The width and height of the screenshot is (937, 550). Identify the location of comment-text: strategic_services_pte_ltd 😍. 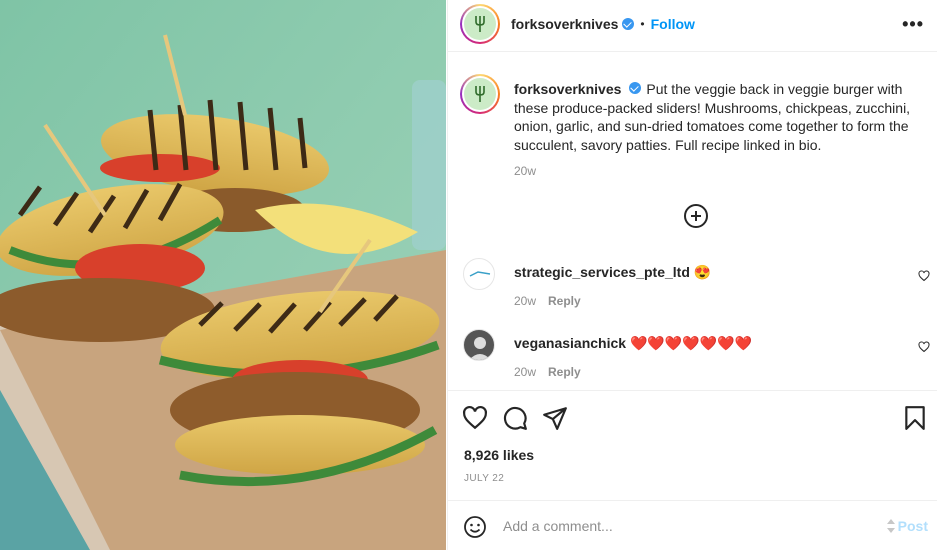
(612, 272).